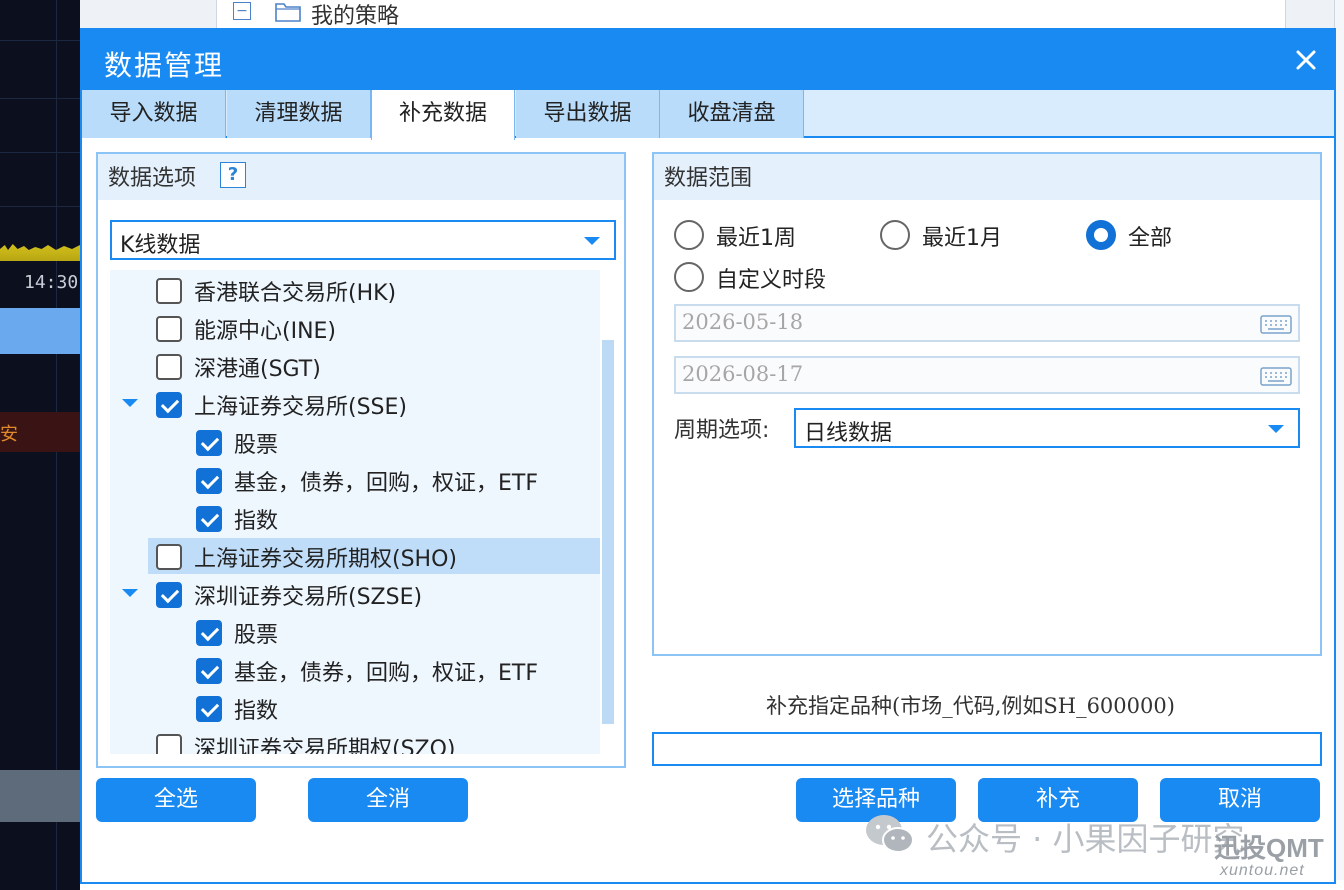 This screenshot has width=1344, height=890. I want to click on period-label: 周期选项:, so click(722, 430).